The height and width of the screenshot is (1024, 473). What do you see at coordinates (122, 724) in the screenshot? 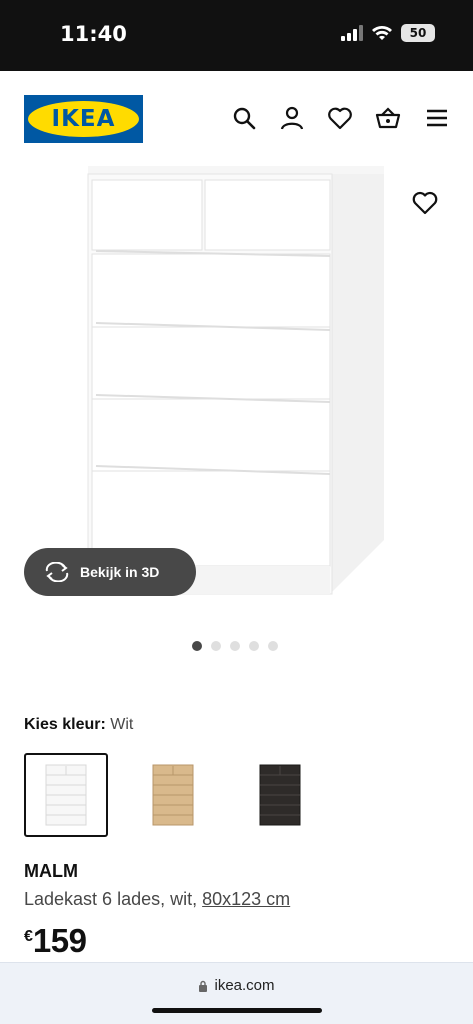
I see `color-value: Wit` at bounding box center [122, 724].